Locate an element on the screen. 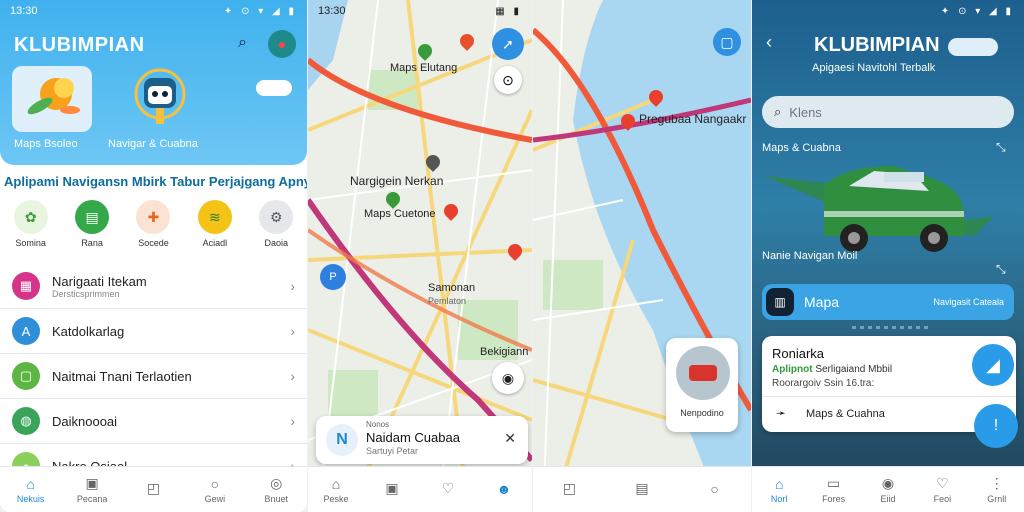 This screenshot has height=512, width=1024. list-item: A Katdolkarlag › is located at coordinates (153, 331).